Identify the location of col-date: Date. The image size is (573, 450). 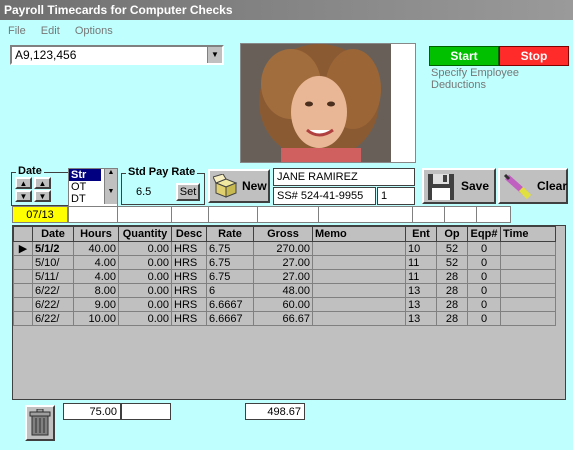
(53, 234).